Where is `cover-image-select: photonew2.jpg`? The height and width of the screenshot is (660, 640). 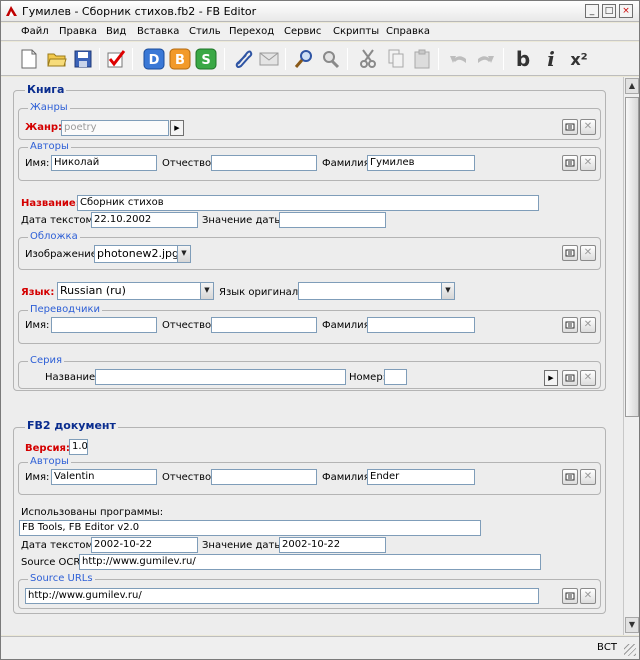
cover-image-select: photonew2.jpg is located at coordinates (136, 254).